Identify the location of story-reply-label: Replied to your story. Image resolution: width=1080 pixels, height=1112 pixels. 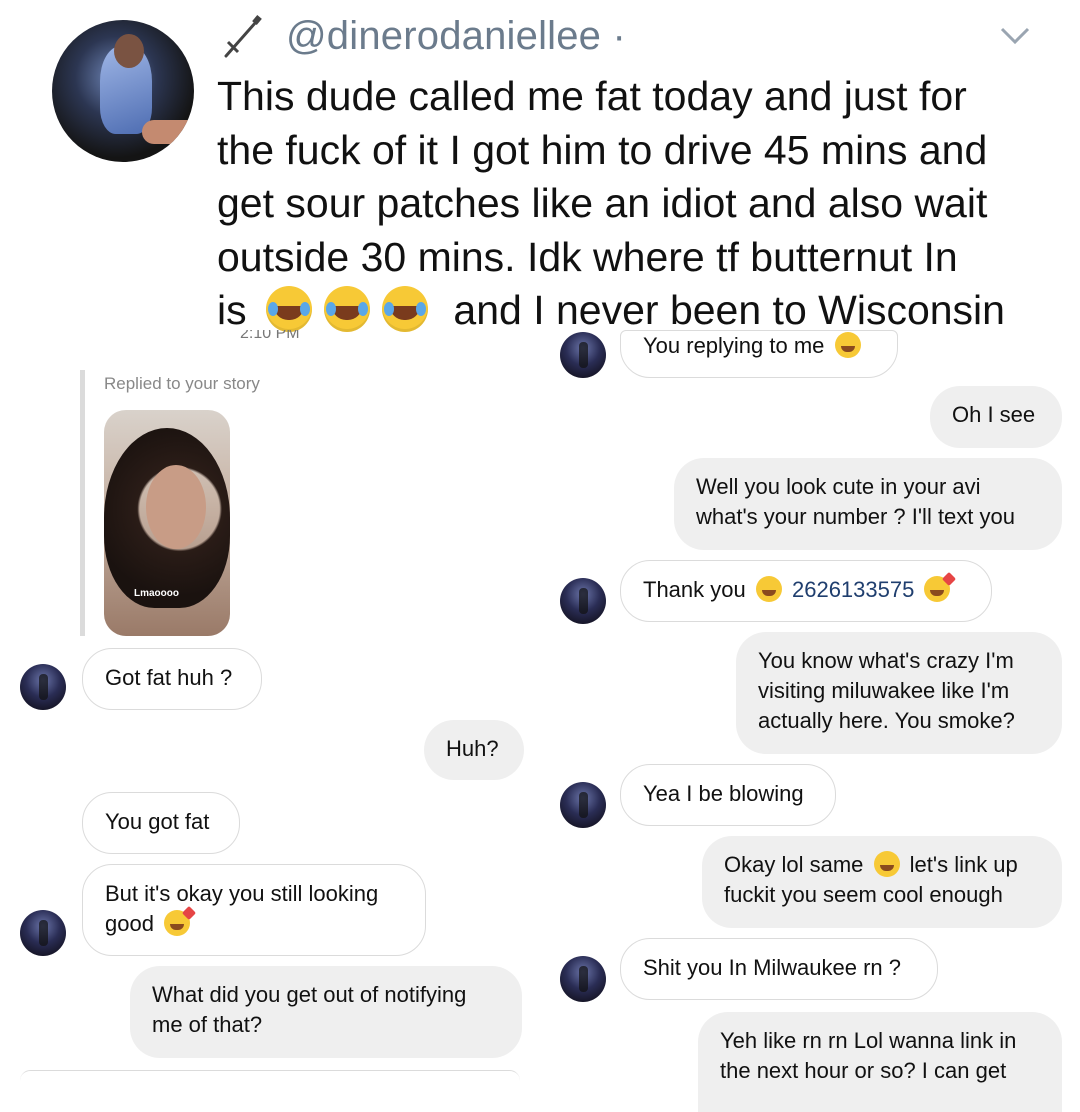
(182, 383).